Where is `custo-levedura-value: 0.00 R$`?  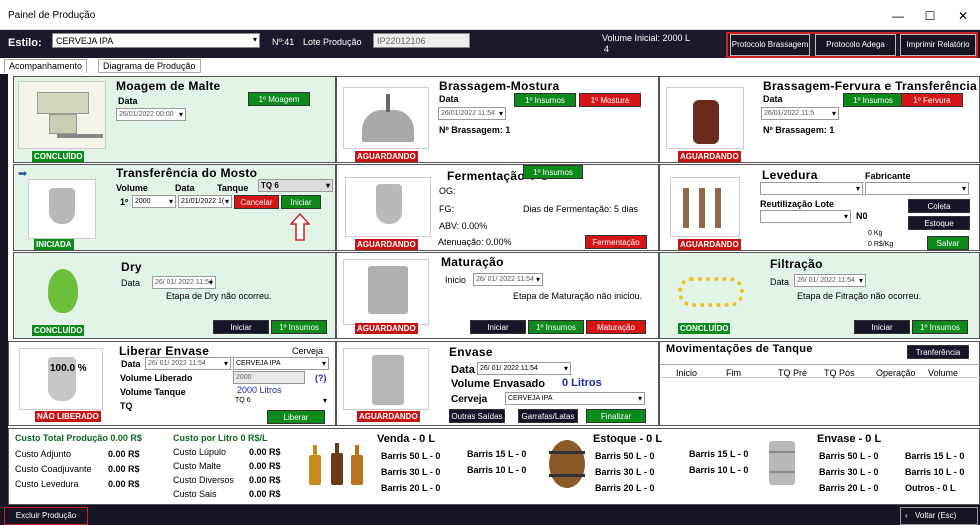
custo-levedura-value: 0.00 R$ is located at coordinates (124, 484).